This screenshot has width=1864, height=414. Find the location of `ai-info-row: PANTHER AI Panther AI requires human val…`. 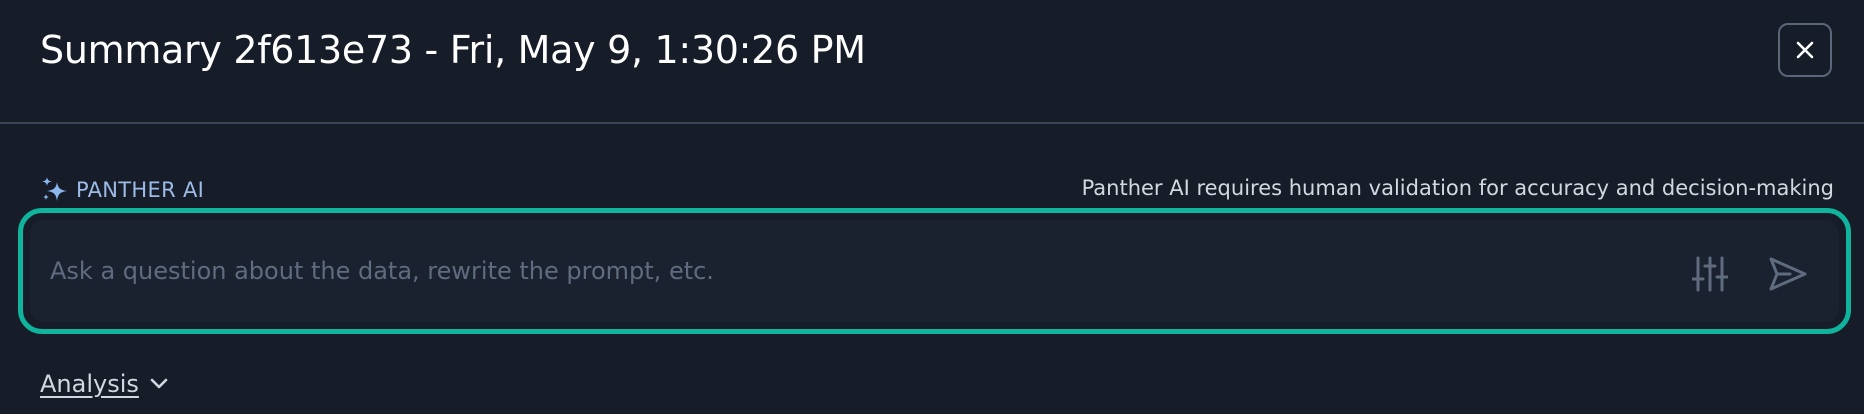

ai-info-row: PANTHER AI Panther AI requires human val… is located at coordinates (937, 191).